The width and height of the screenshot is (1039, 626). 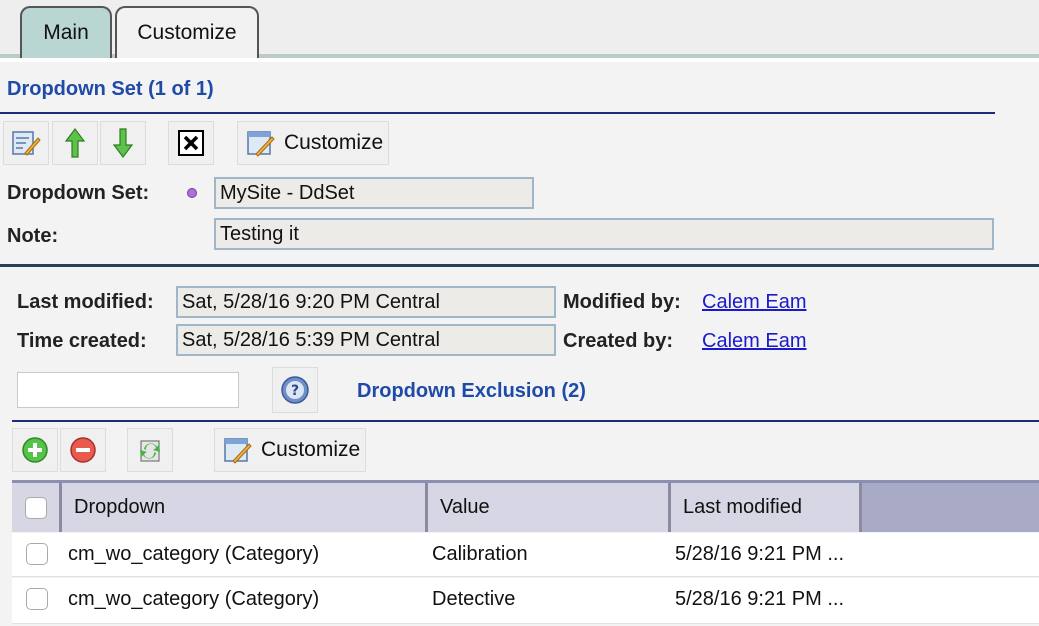 I want to click on delete-button, so click(x=191, y=143).